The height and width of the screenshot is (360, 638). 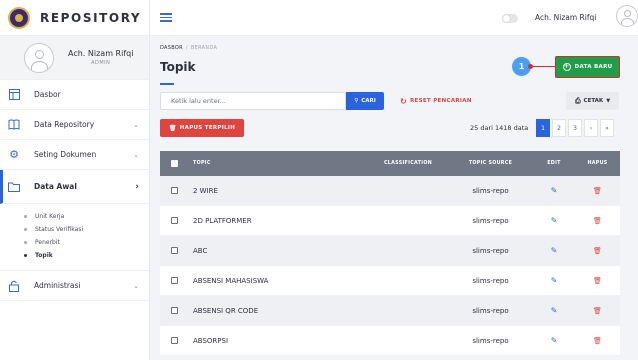 I want to click on printer-icon: ⎙, so click(x=577, y=100).